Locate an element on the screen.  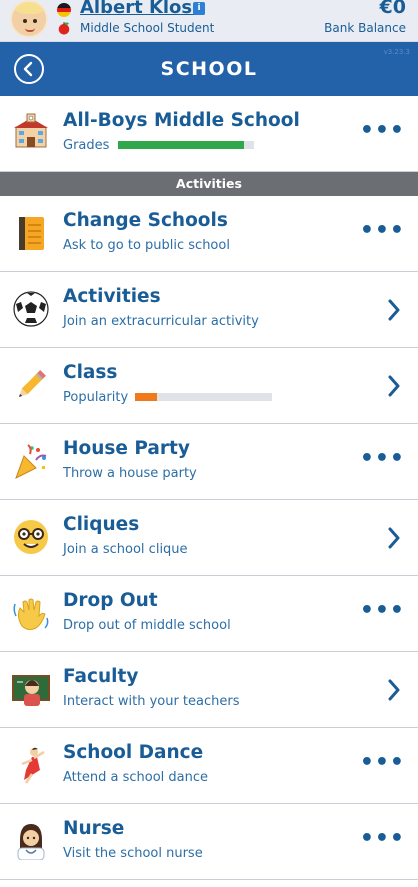
activity-subtitle: Join an extracurricular activity is located at coordinates (161, 321).